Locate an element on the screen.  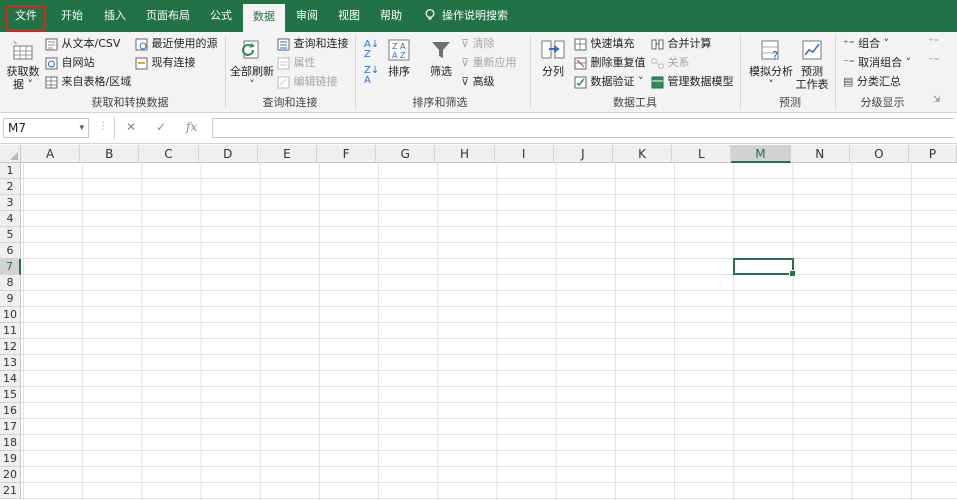
get-data-button: 获取数 据 ˅ is located at coordinates (23, 64).